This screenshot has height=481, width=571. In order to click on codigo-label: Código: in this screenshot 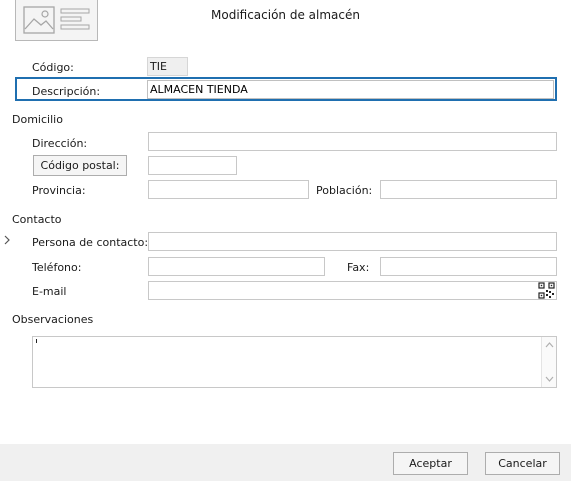, I will do `click(53, 67)`.